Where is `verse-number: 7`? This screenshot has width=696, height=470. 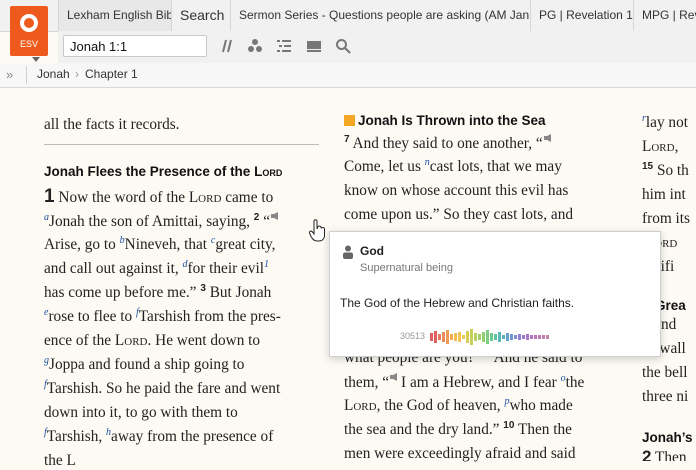
verse-number: 7 is located at coordinates (347, 139).